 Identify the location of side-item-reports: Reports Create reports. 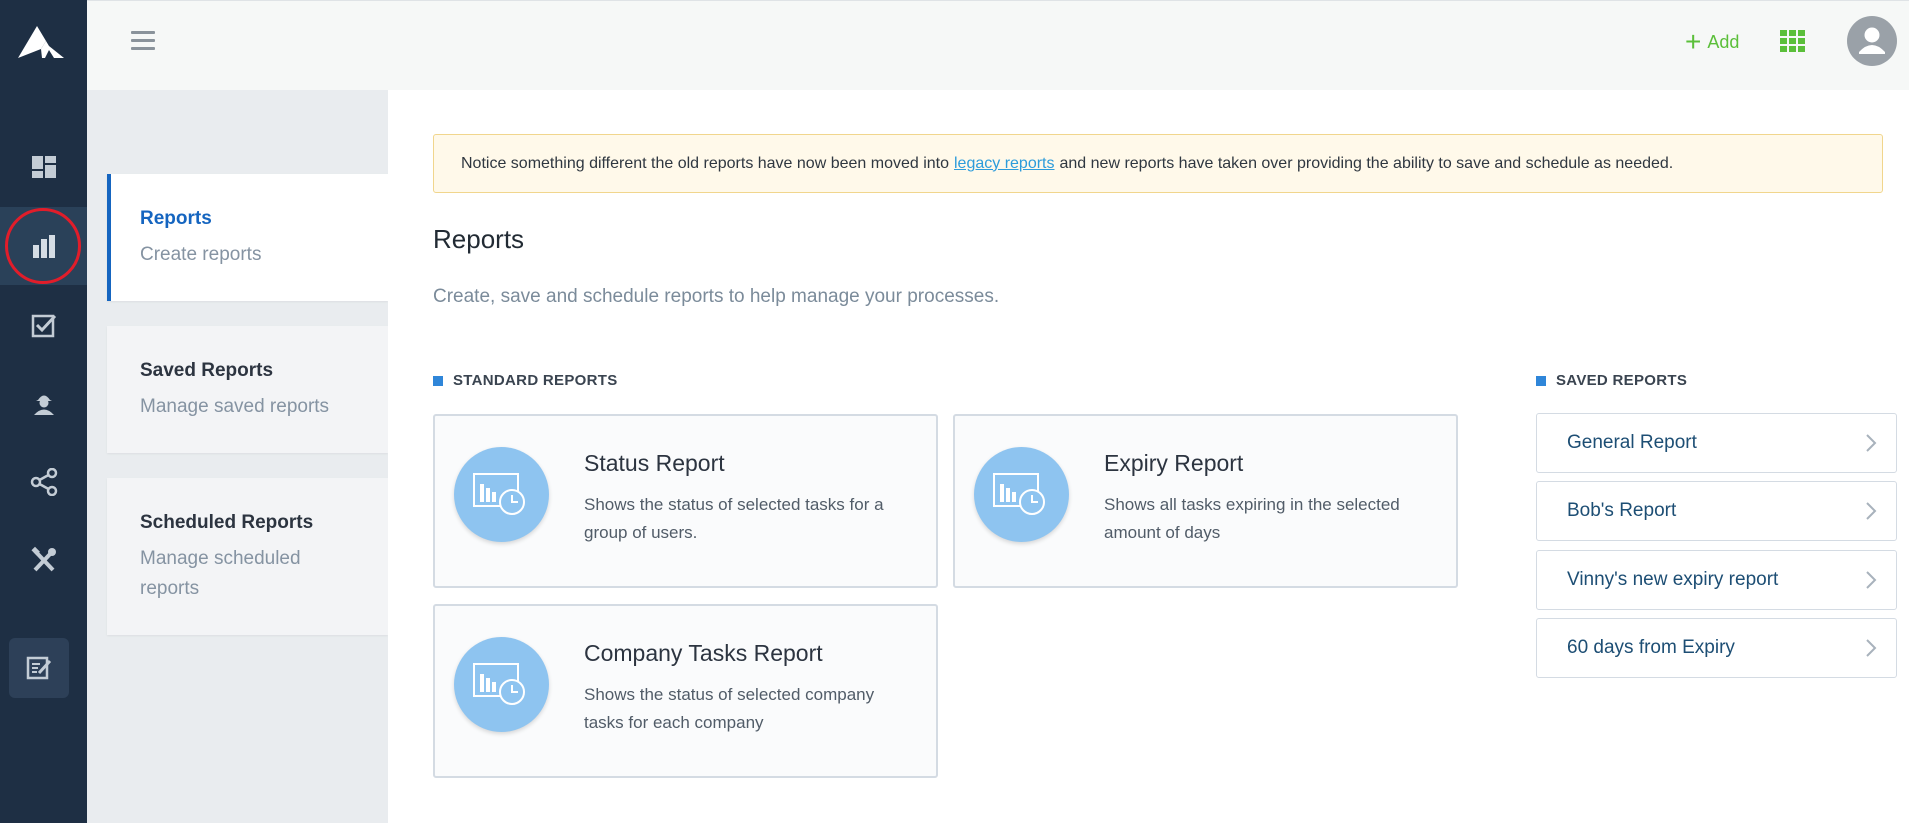
(247, 237).